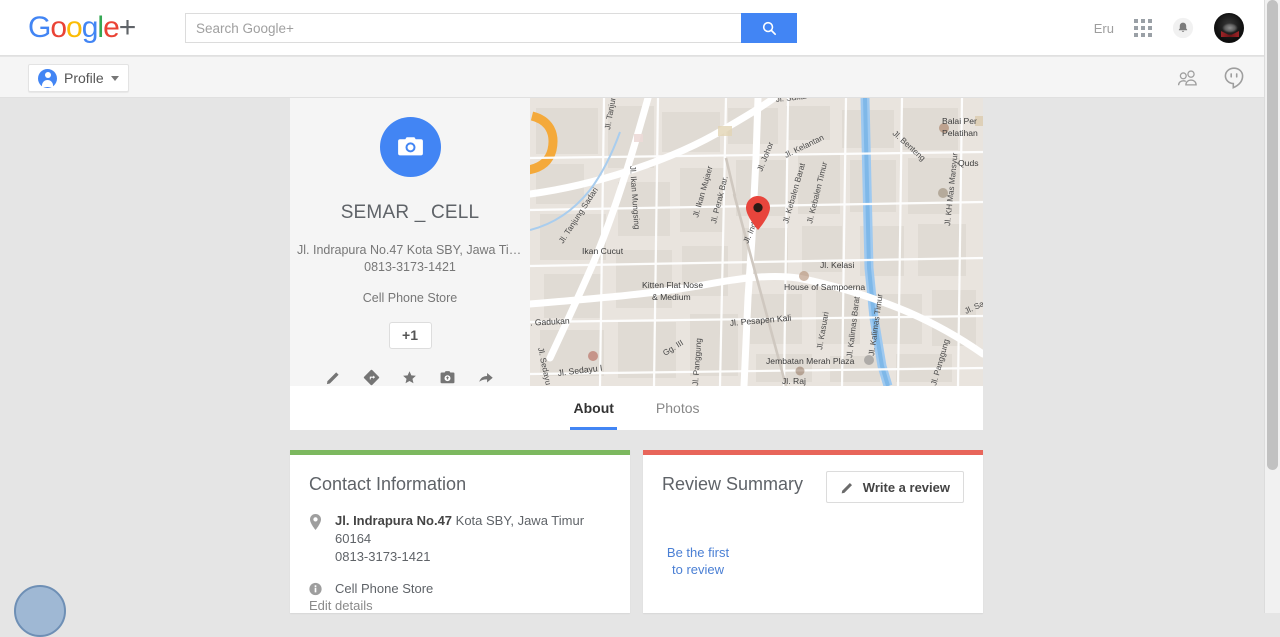 This screenshot has width=1280, height=637. What do you see at coordinates (1272, 235) in the screenshot?
I see `scrollbar-thumb` at bounding box center [1272, 235].